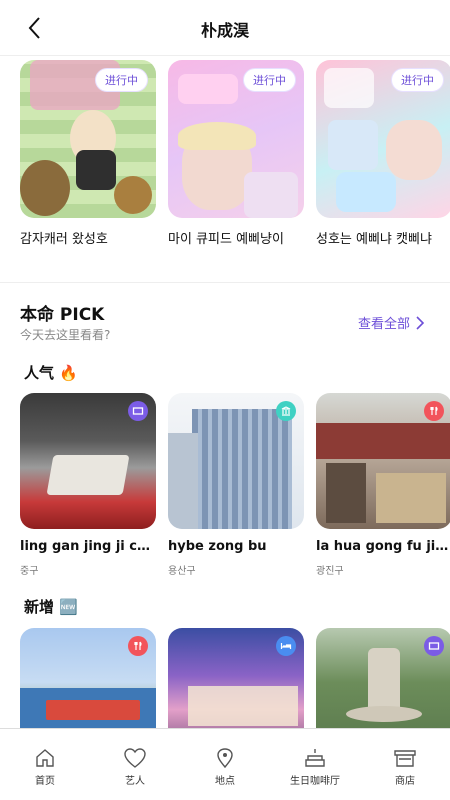 This screenshot has height=800, width=450. I want to click on view-all-link: 查看全部, so click(392, 322).